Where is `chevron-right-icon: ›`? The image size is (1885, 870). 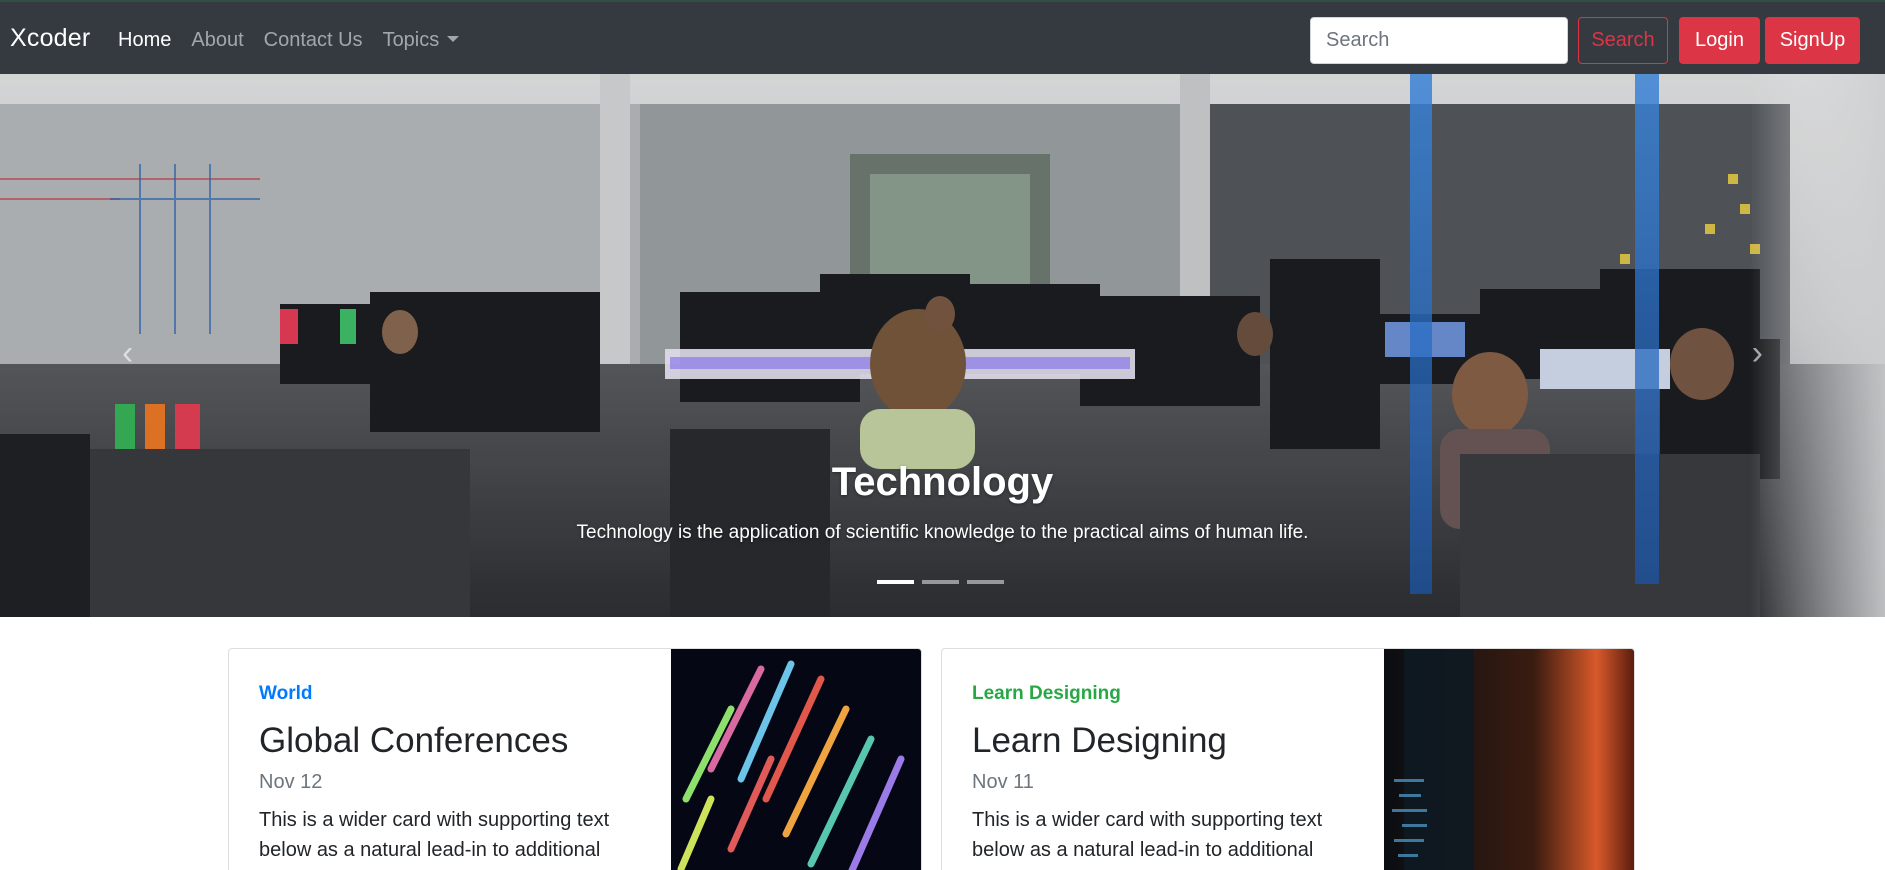 chevron-right-icon: › is located at coordinates (1757, 353).